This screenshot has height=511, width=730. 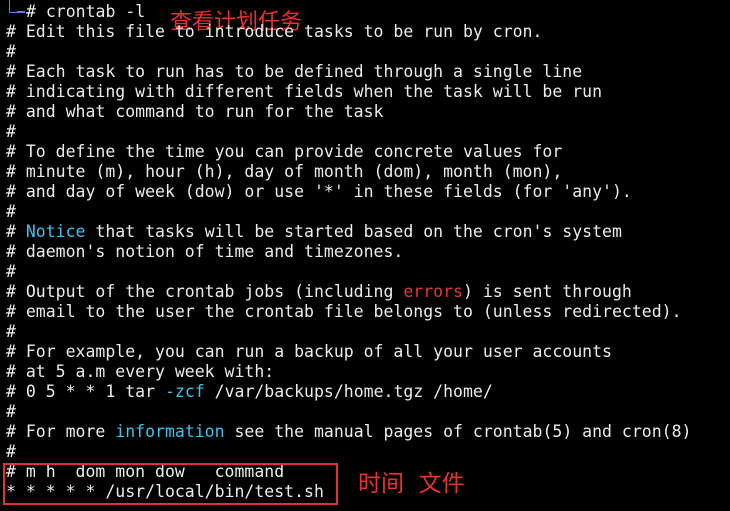 I want to click on highlight-information: information, so click(x=170, y=431).